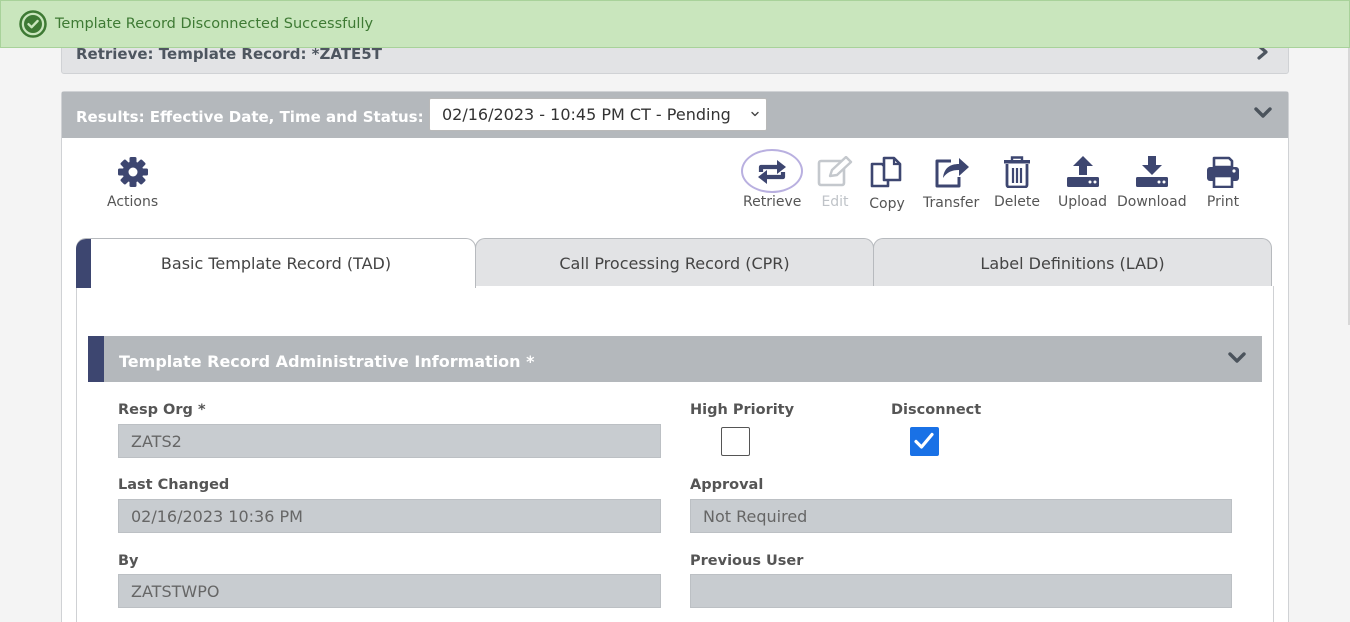 Image resolution: width=1350 pixels, height=622 pixels. I want to click on tab-label: Basic Template Record (TAD), so click(276, 263).